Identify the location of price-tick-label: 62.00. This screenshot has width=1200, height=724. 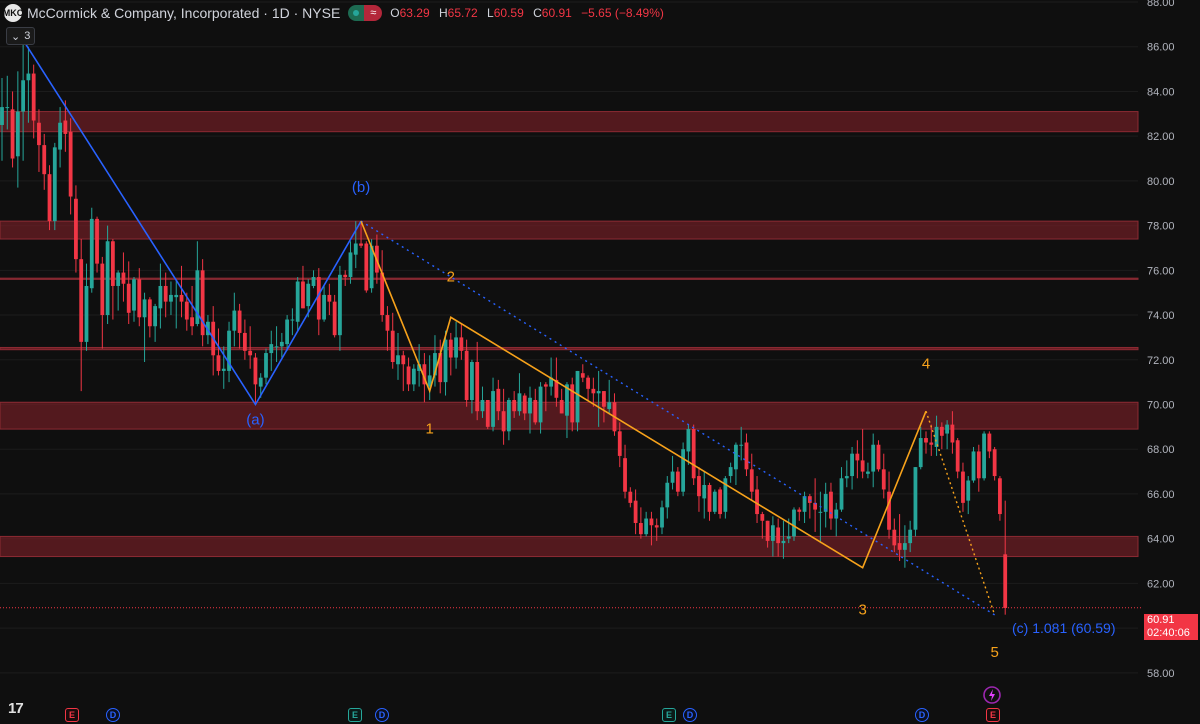
(1161, 584).